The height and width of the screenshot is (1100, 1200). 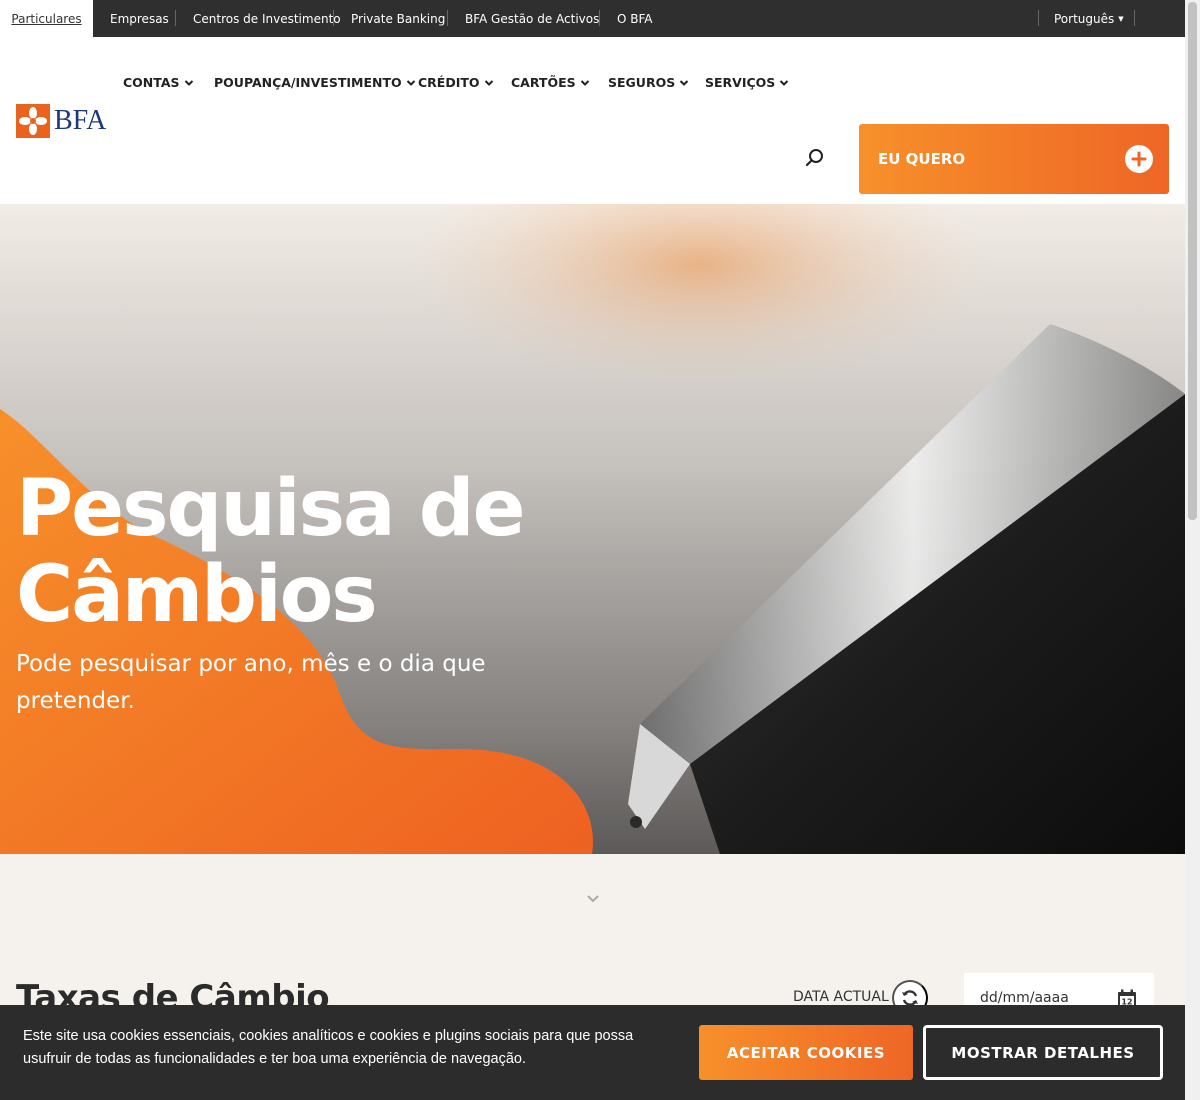 I want to click on scrollbar, so click(x=1192, y=550).